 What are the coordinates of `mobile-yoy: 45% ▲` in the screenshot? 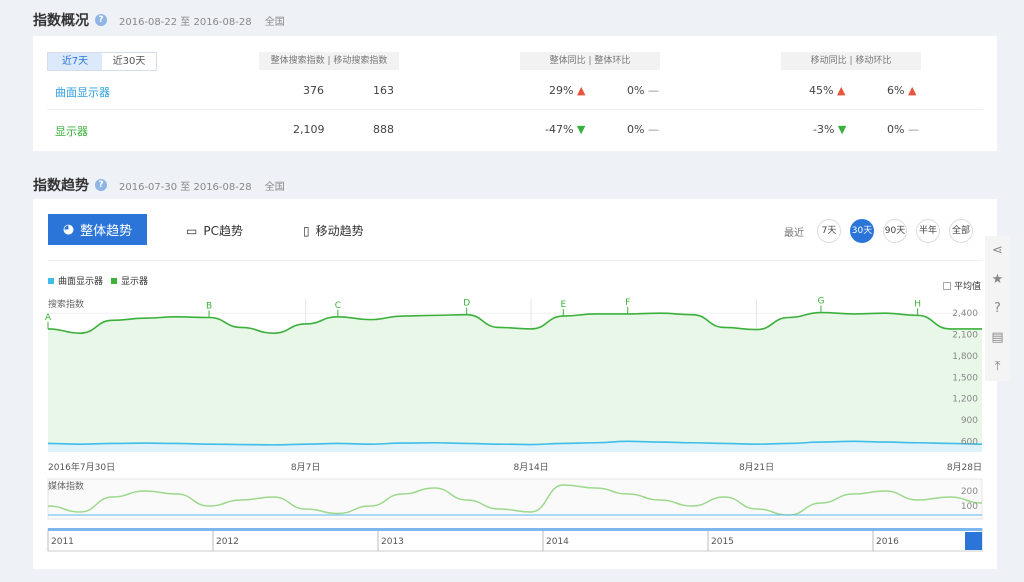 It's located at (827, 90).